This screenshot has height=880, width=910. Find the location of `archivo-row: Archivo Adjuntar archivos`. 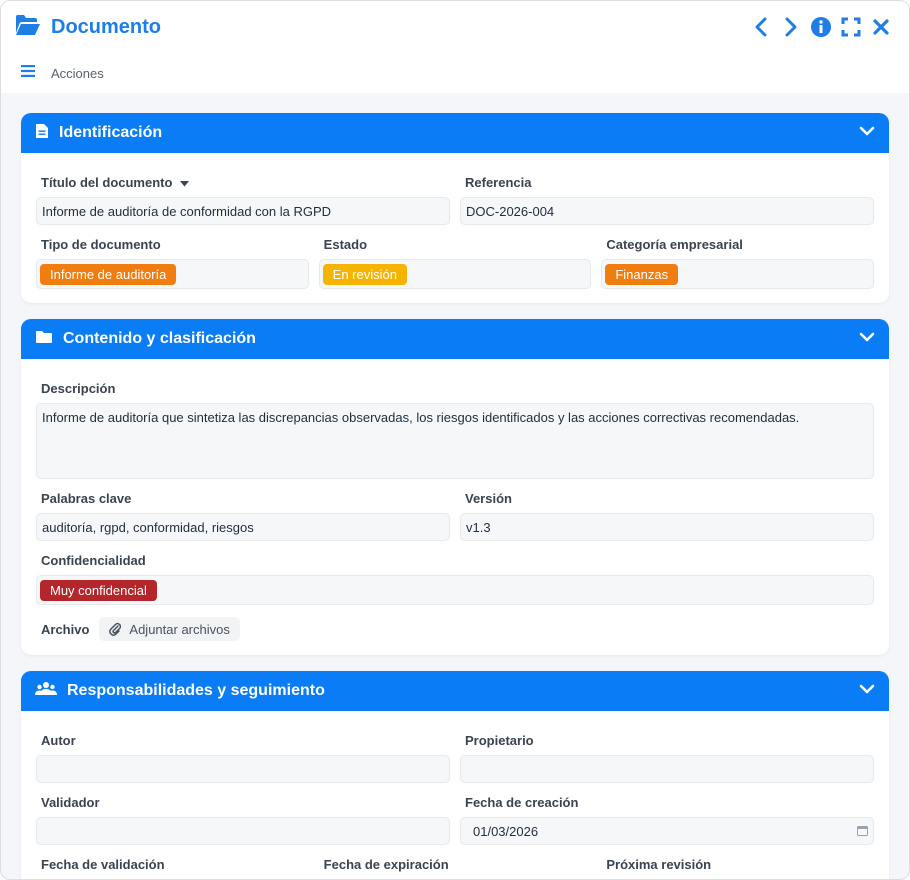

archivo-row: Archivo Adjuntar archivos is located at coordinates (455, 629).